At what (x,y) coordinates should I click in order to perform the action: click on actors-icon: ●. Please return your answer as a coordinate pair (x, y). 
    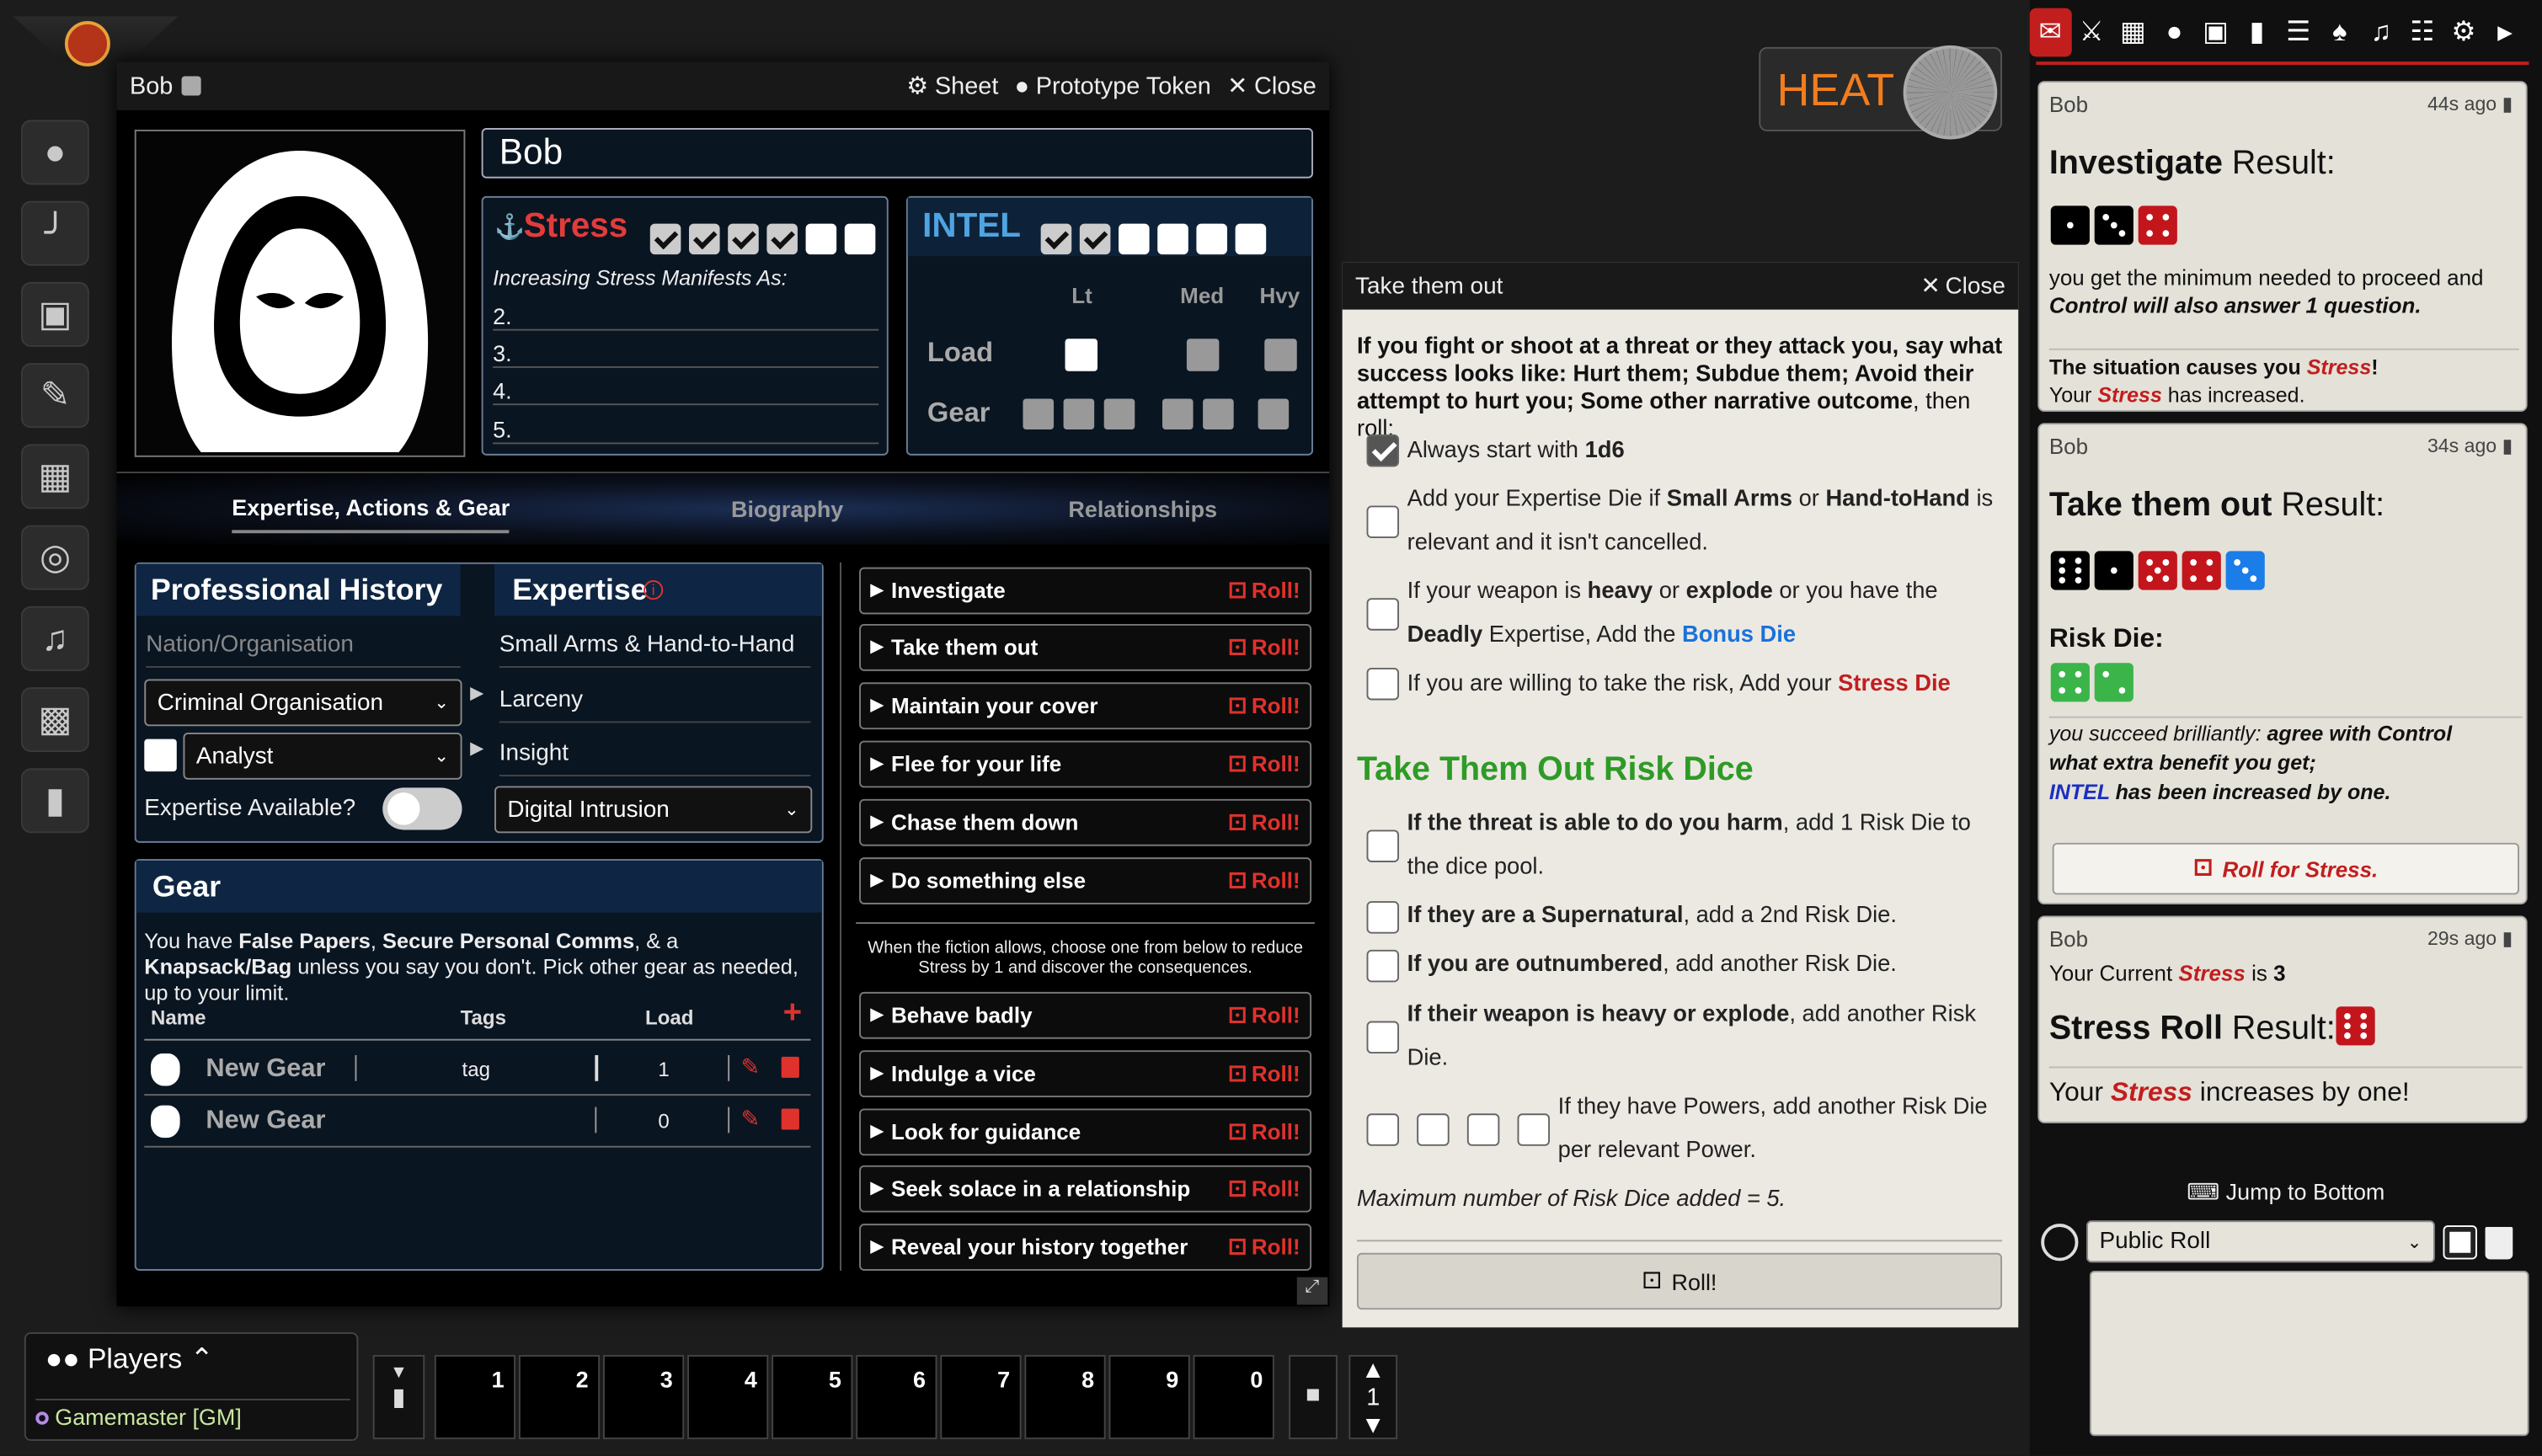
    Looking at the image, I should click on (2174, 32).